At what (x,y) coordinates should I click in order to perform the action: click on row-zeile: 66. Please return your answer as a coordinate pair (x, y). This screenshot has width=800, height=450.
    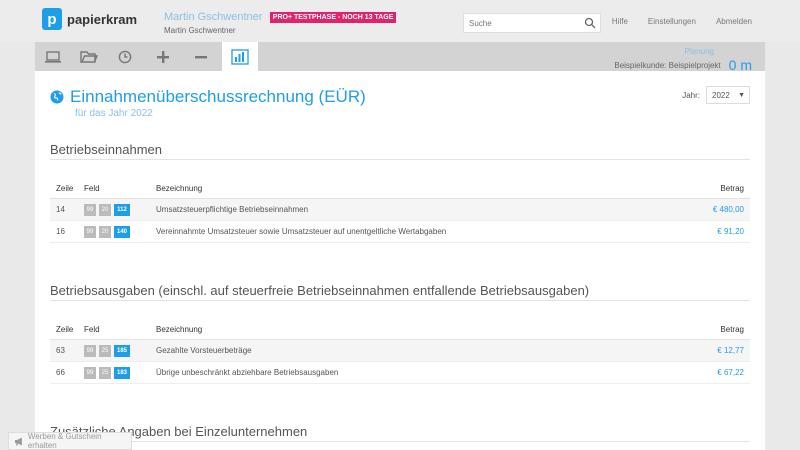
    Looking at the image, I should click on (60, 372).